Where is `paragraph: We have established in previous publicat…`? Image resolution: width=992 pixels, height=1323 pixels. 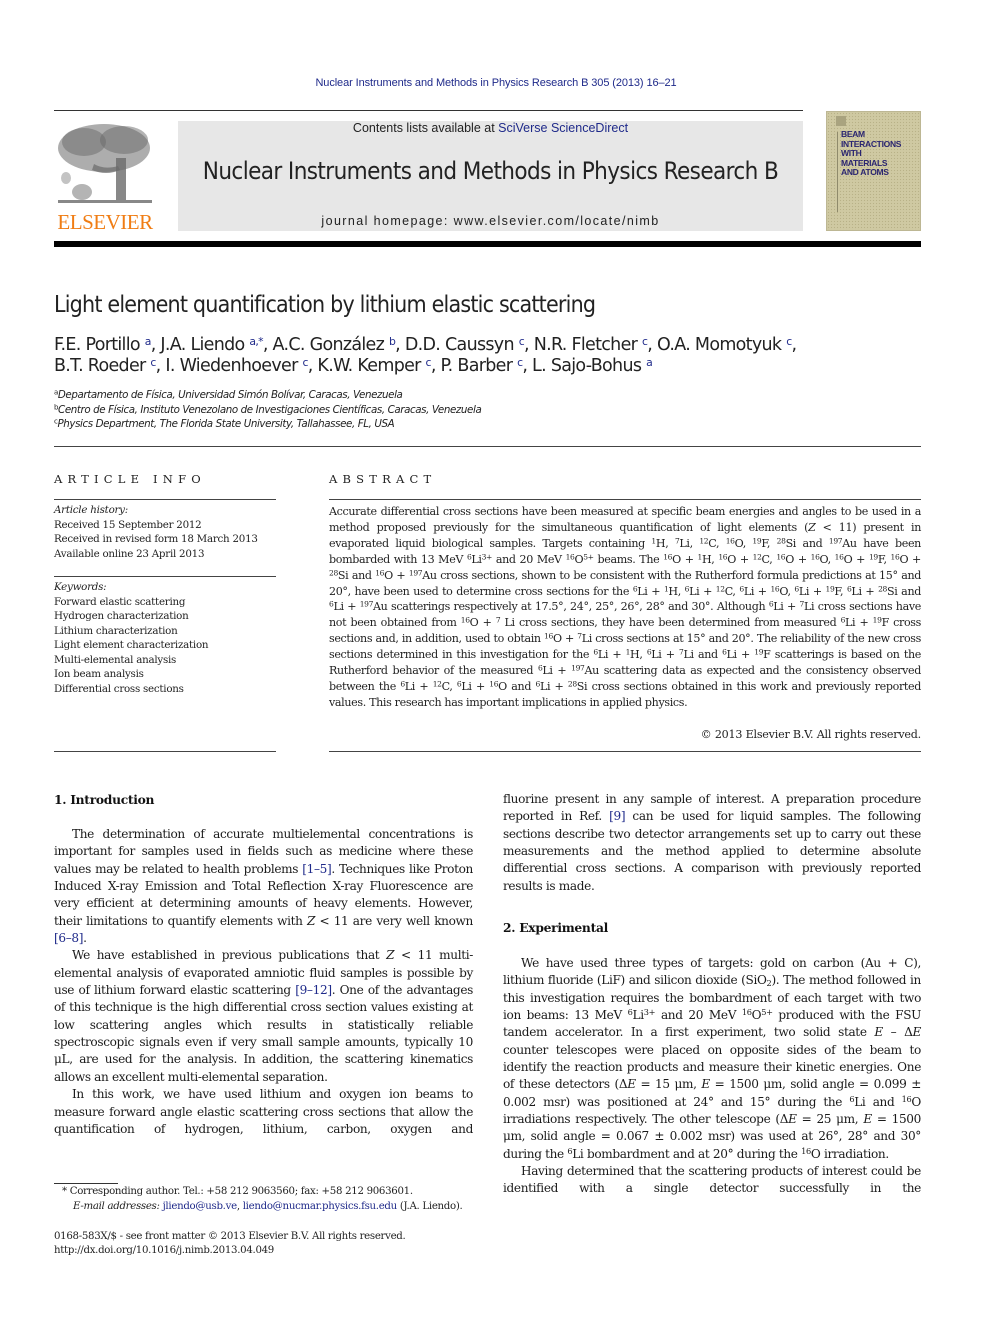
paragraph: We have established in previous publicat… is located at coordinates (263, 1016).